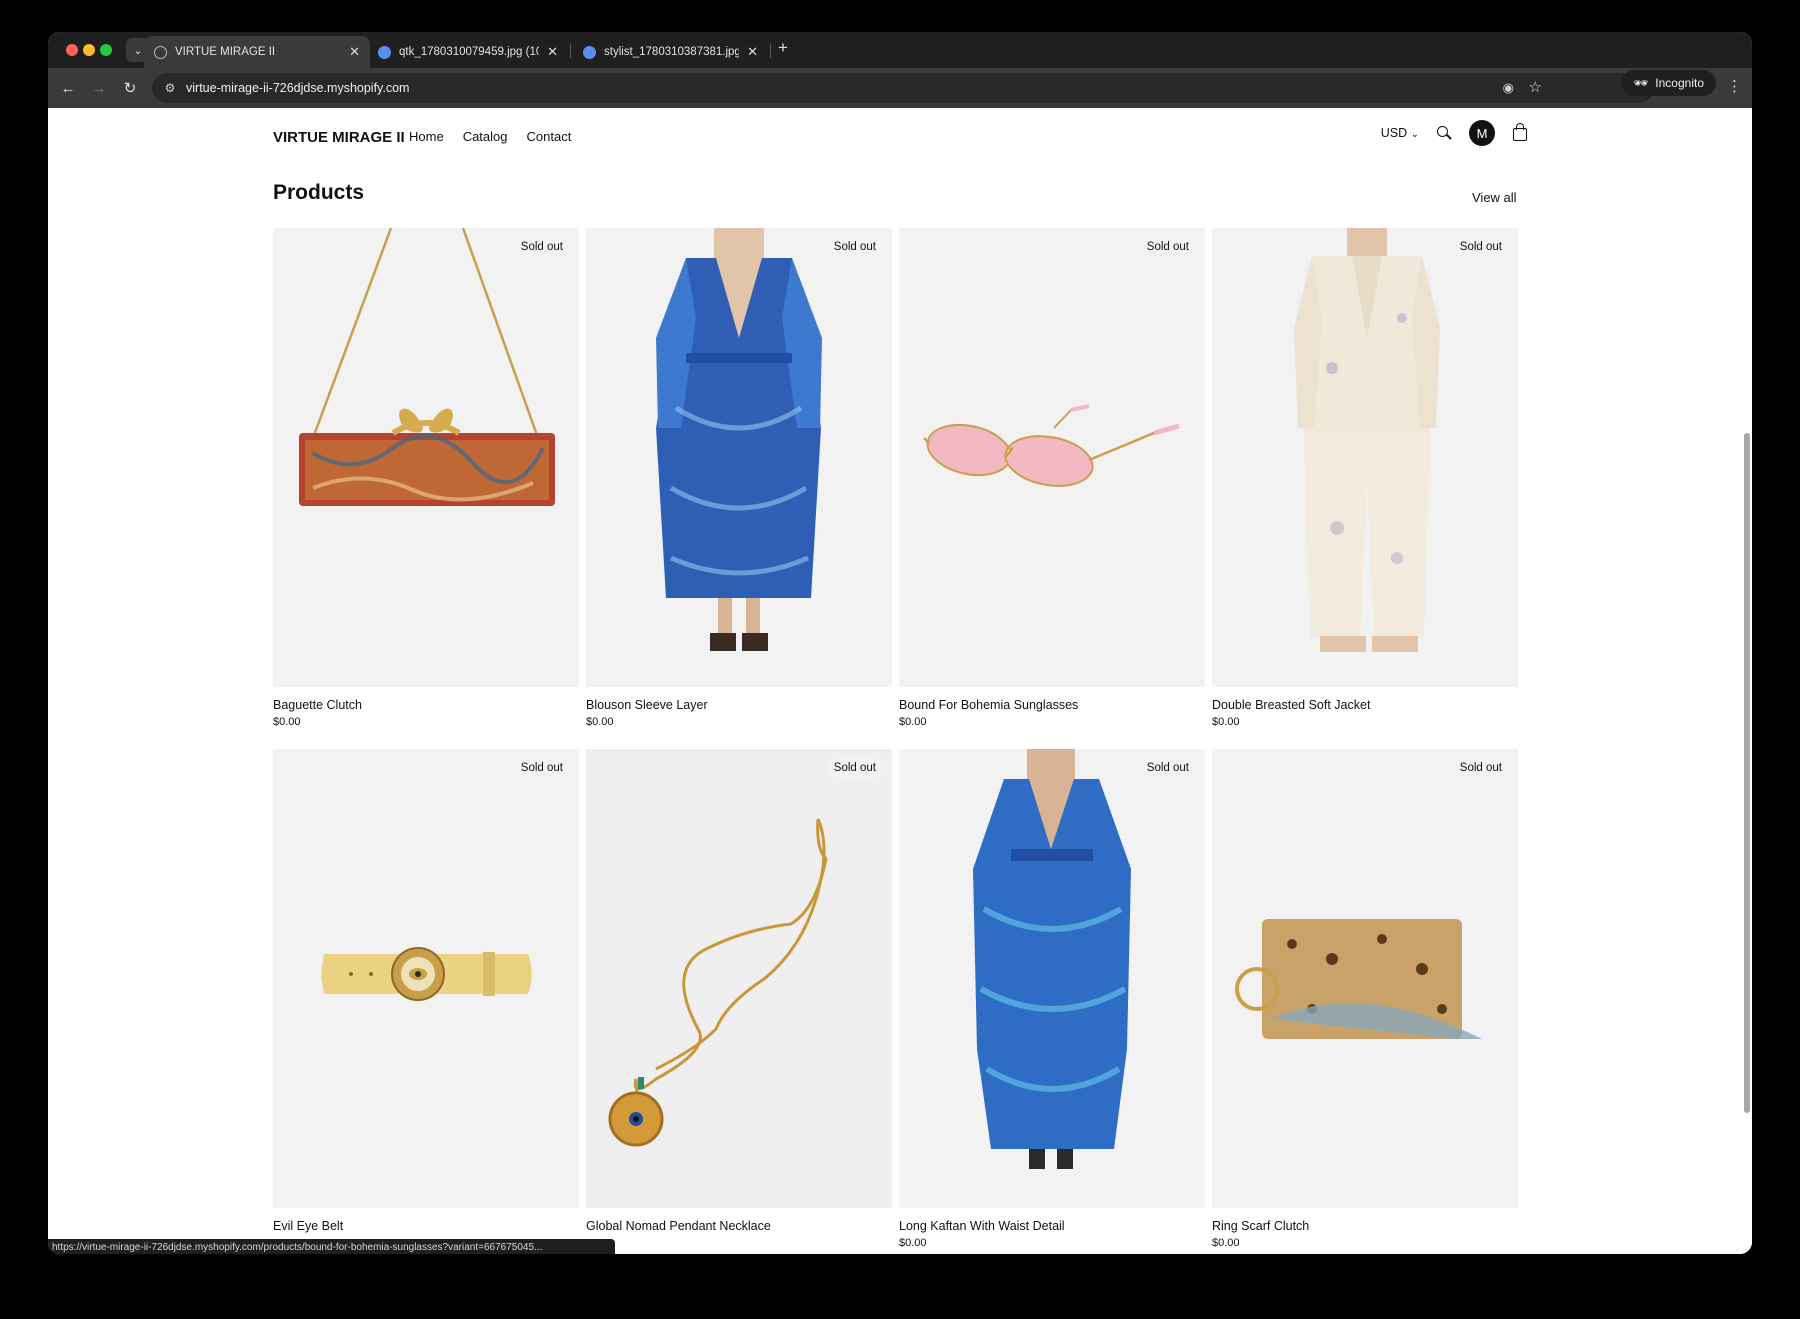 The image size is (1800, 1319). I want to click on product-title: Global Nomad Pendant Necklace, so click(678, 1226).